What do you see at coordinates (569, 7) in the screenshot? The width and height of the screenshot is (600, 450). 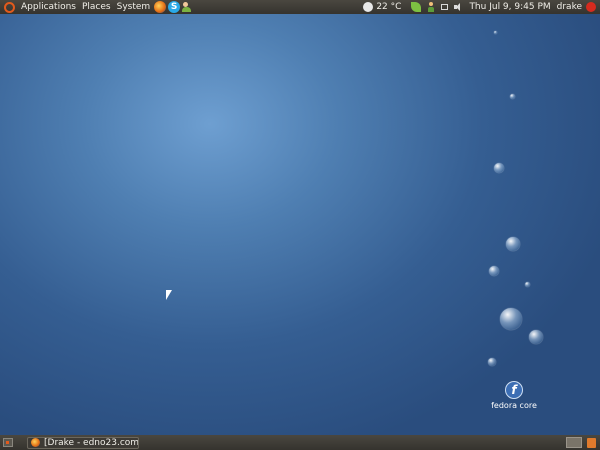 I see `user-name: drake` at bounding box center [569, 7].